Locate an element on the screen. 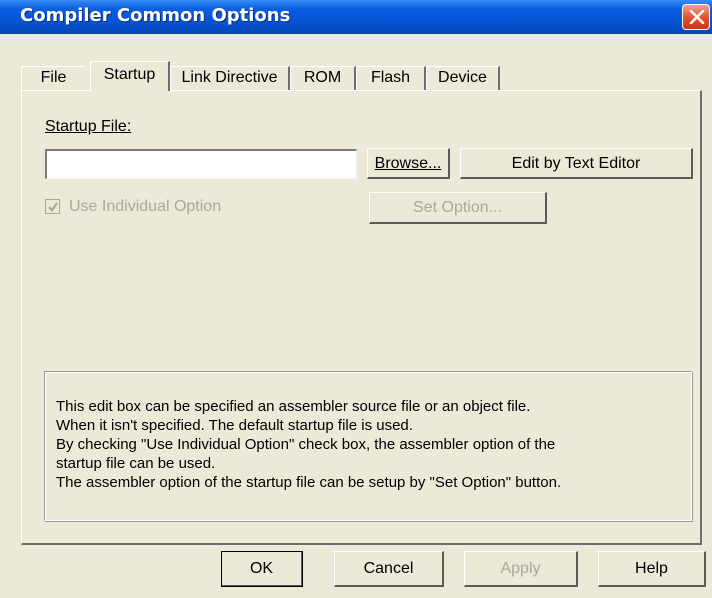  edit-by-text-editor-button: Edit by Text Editor is located at coordinates (576, 163).